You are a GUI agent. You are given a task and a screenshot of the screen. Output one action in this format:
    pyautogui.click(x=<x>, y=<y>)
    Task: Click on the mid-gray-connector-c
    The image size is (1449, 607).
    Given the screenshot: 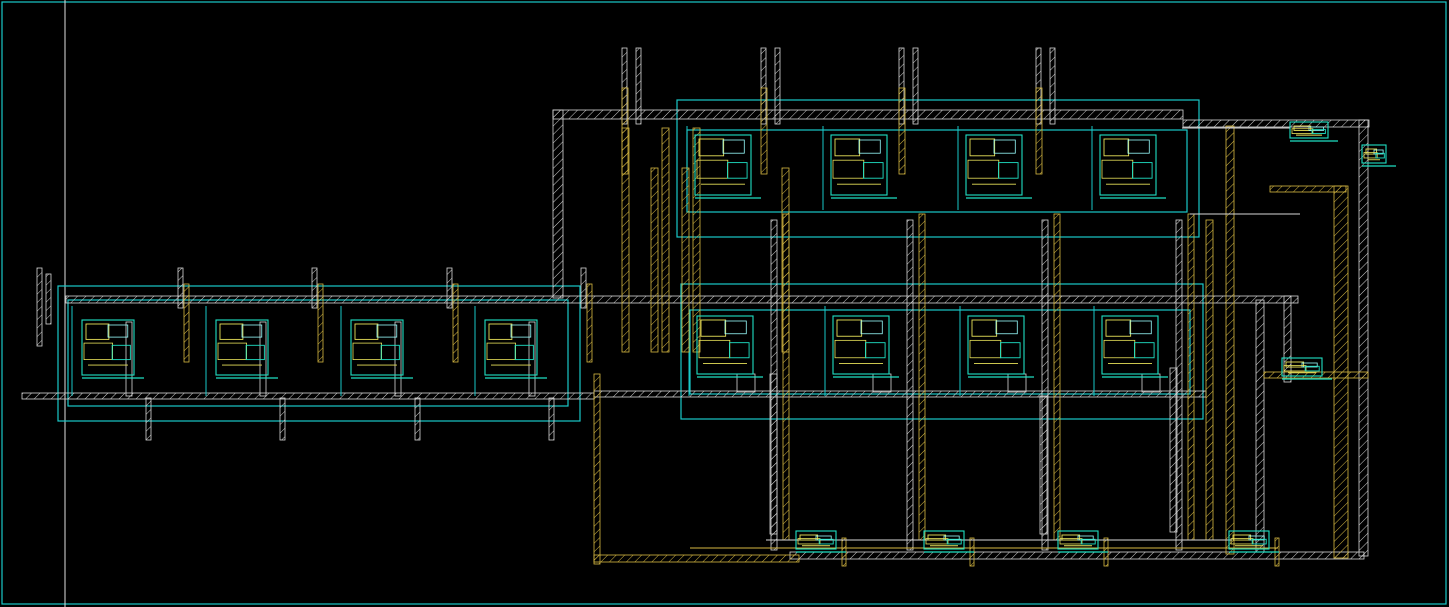 What is the action you would take?
    pyautogui.click(x=1043, y=465)
    